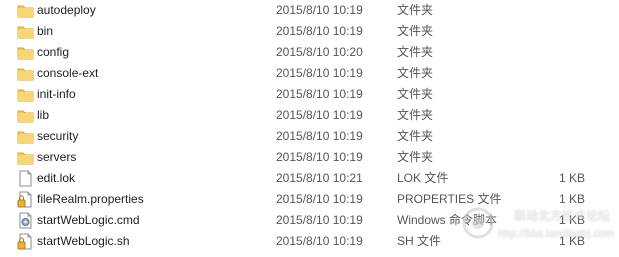  I want to click on file-name: init-info, so click(56, 94).